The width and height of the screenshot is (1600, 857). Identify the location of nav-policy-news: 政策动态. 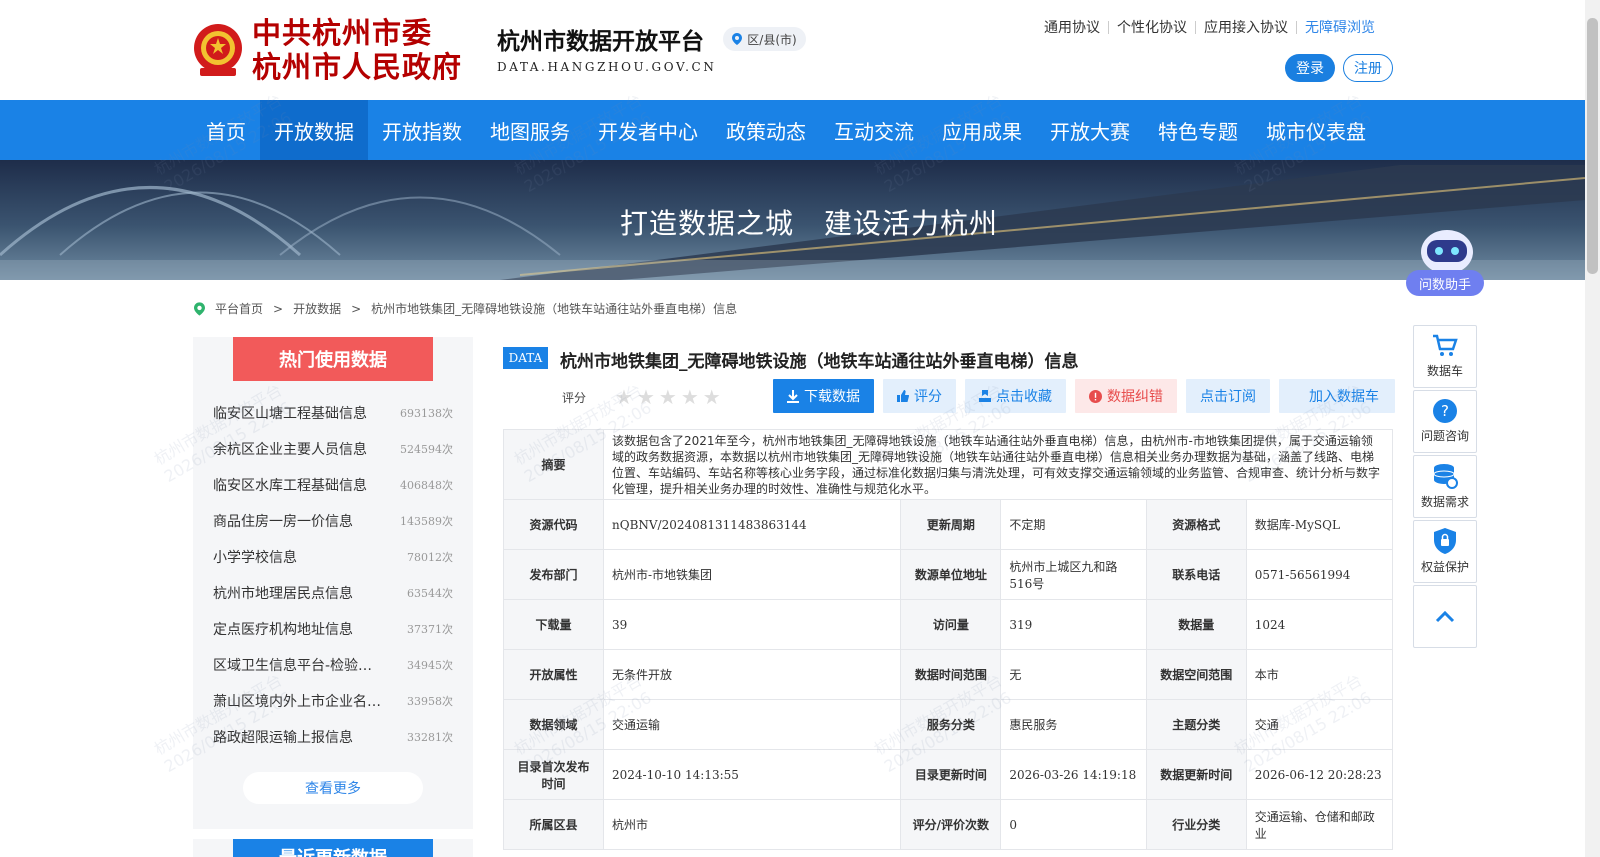
(766, 130).